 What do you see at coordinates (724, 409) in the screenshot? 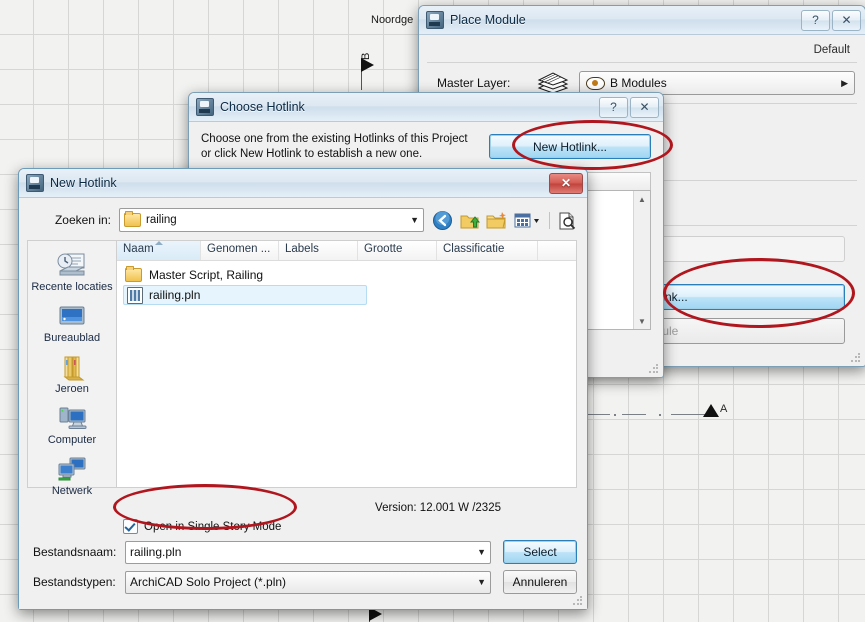
I see `canvas-label-a: A` at bounding box center [724, 409].